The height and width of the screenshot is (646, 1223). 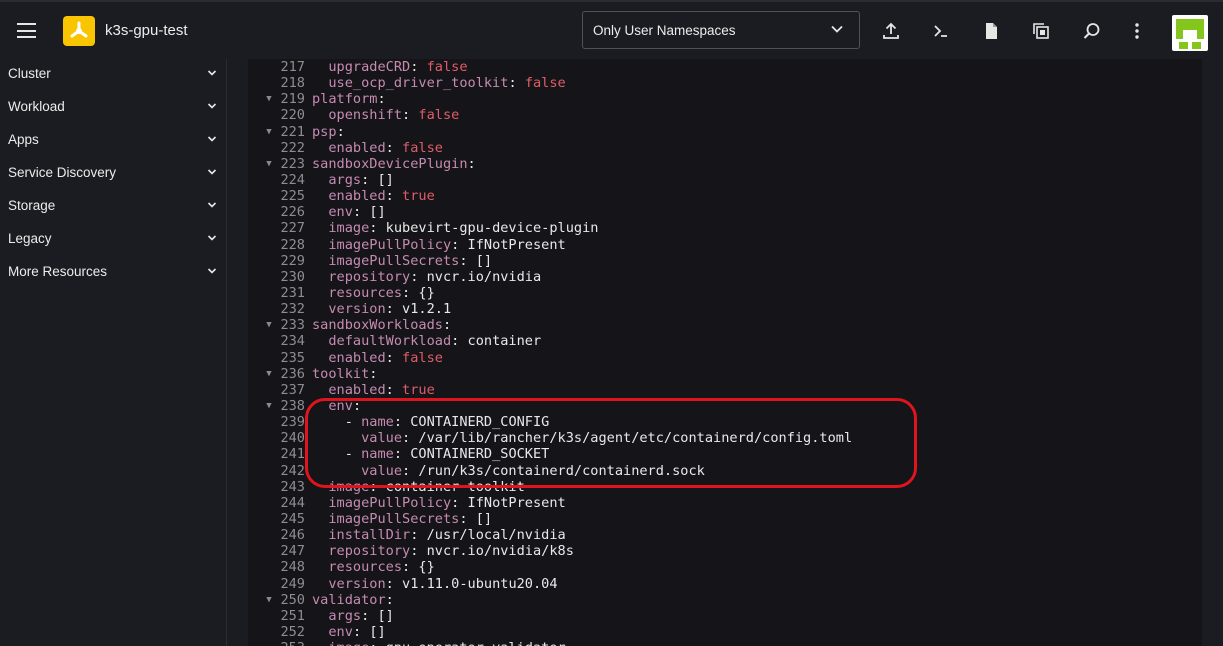 What do you see at coordinates (79, 31) in the screenshot?
I see `cluster-logo-icon` at bounding box center [79, 31].